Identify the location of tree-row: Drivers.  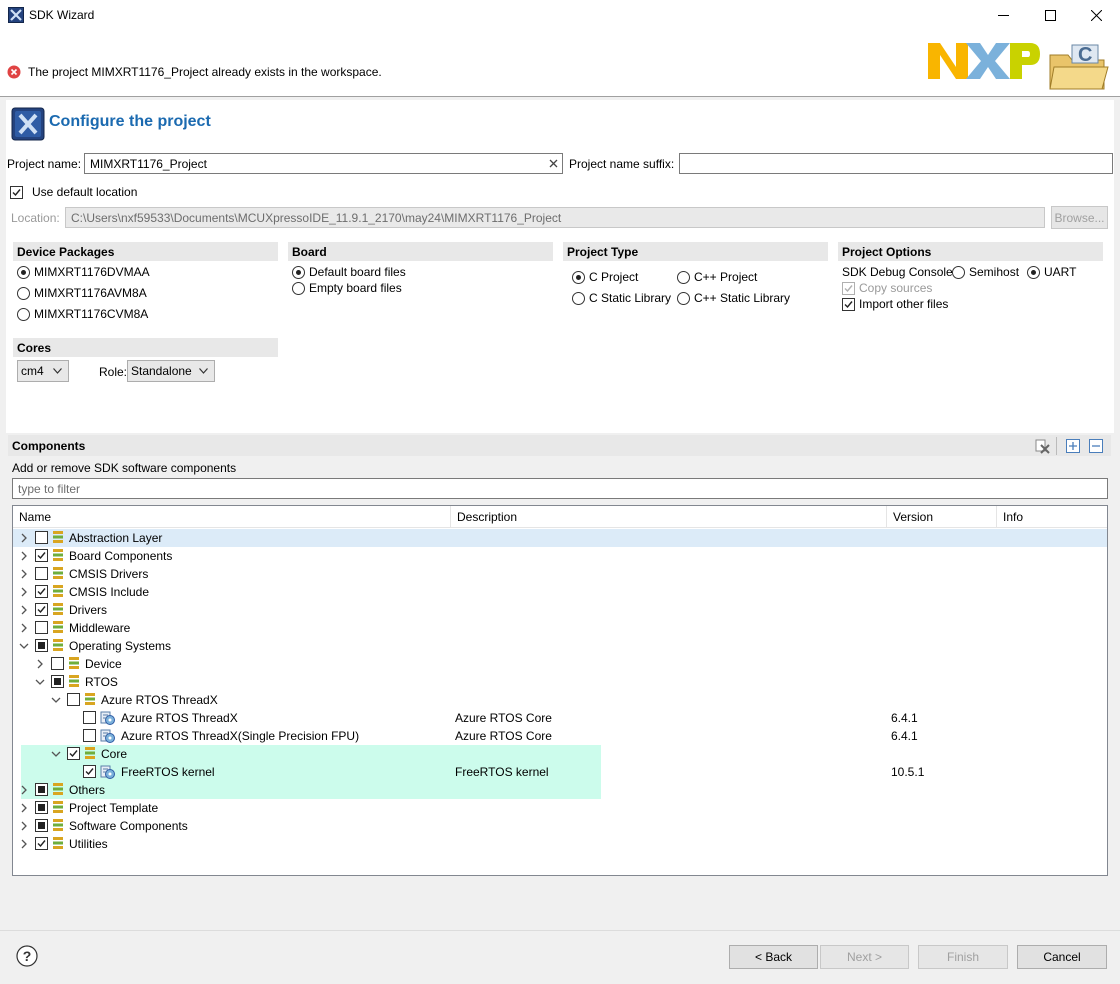
(560, 610).